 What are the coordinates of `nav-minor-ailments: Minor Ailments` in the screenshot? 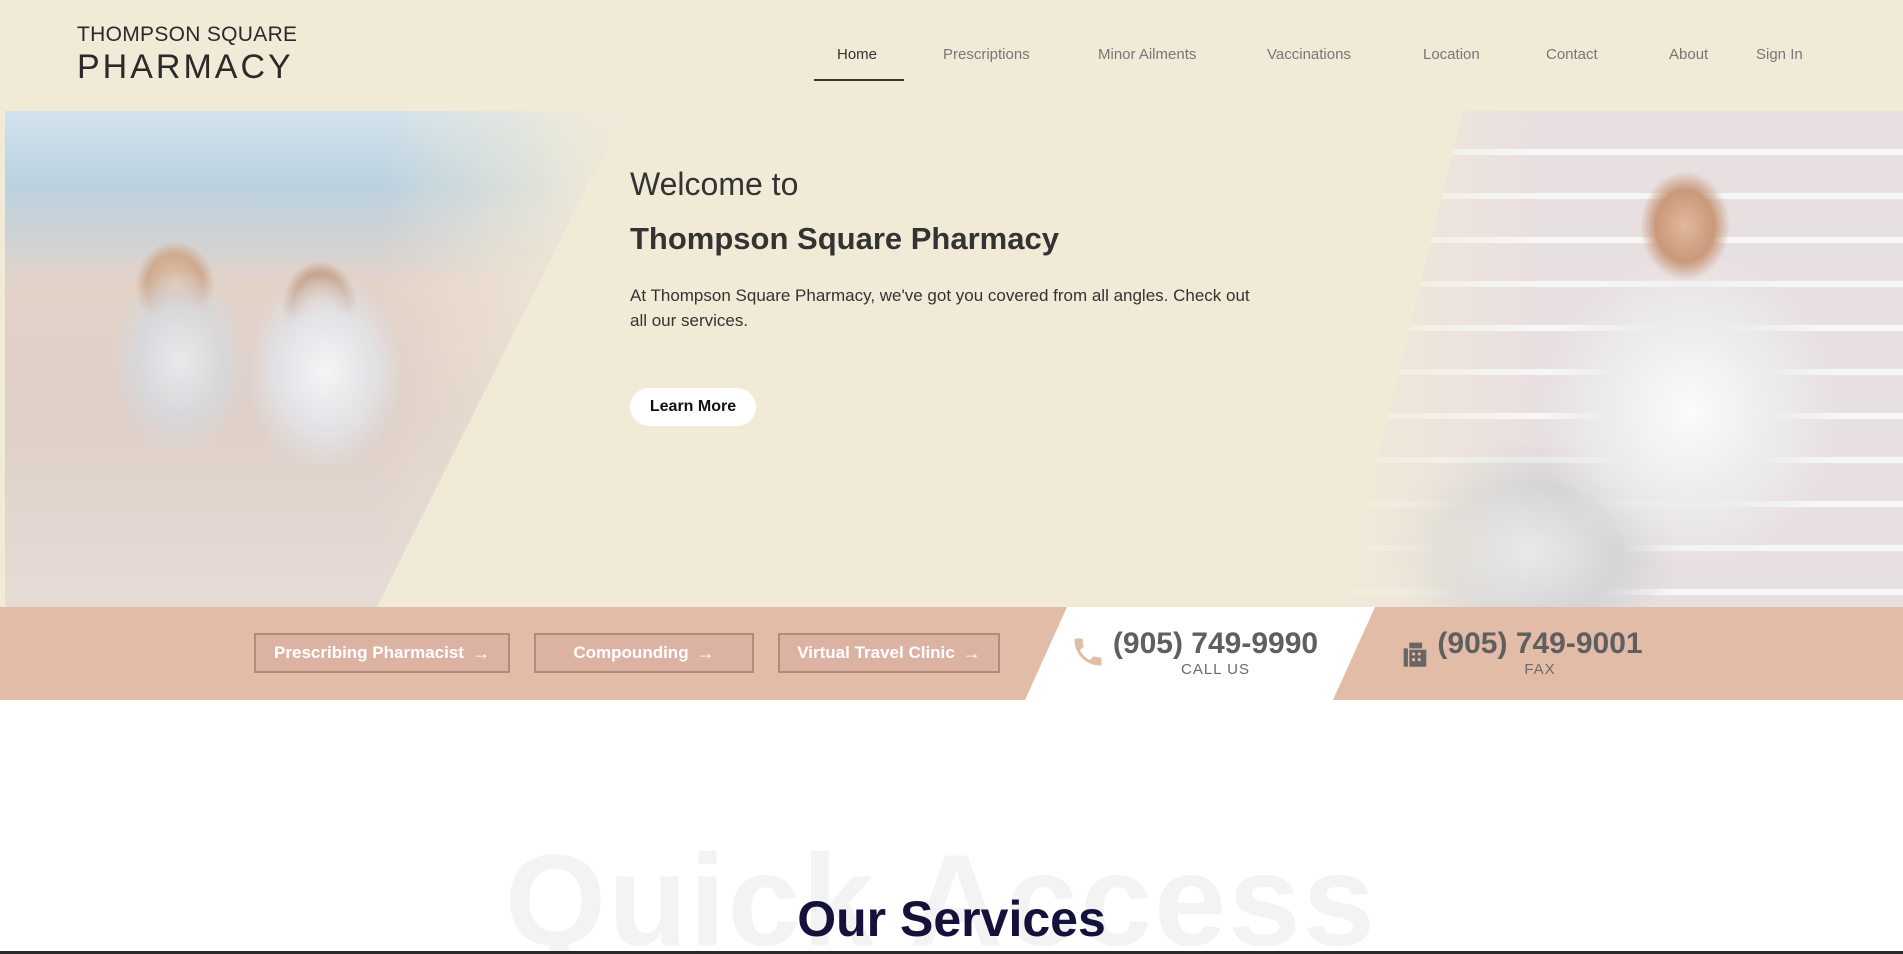 It's located at (1147, 54).